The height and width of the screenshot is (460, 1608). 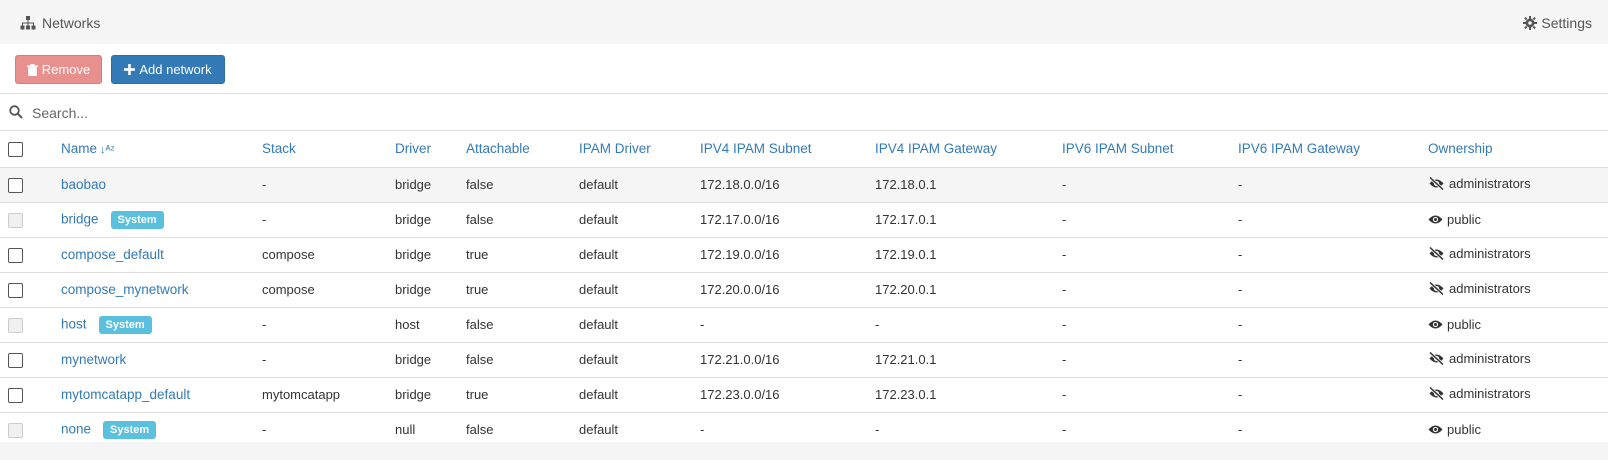 What do you see at coordinates (702, 324) in the screenshot?
I see `cell-ipv4-subnet: -` at bounding box center [702, 324].